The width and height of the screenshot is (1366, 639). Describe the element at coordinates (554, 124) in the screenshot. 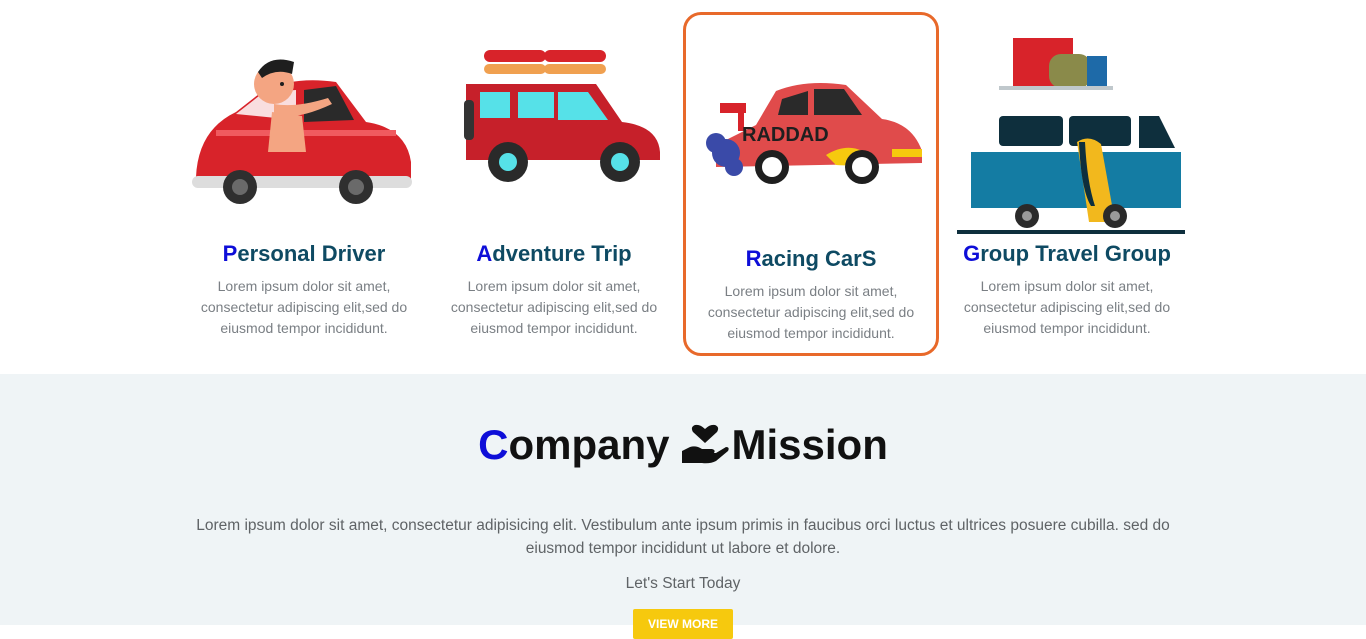

I see `jeep-with-kayaks-icon` at that location.